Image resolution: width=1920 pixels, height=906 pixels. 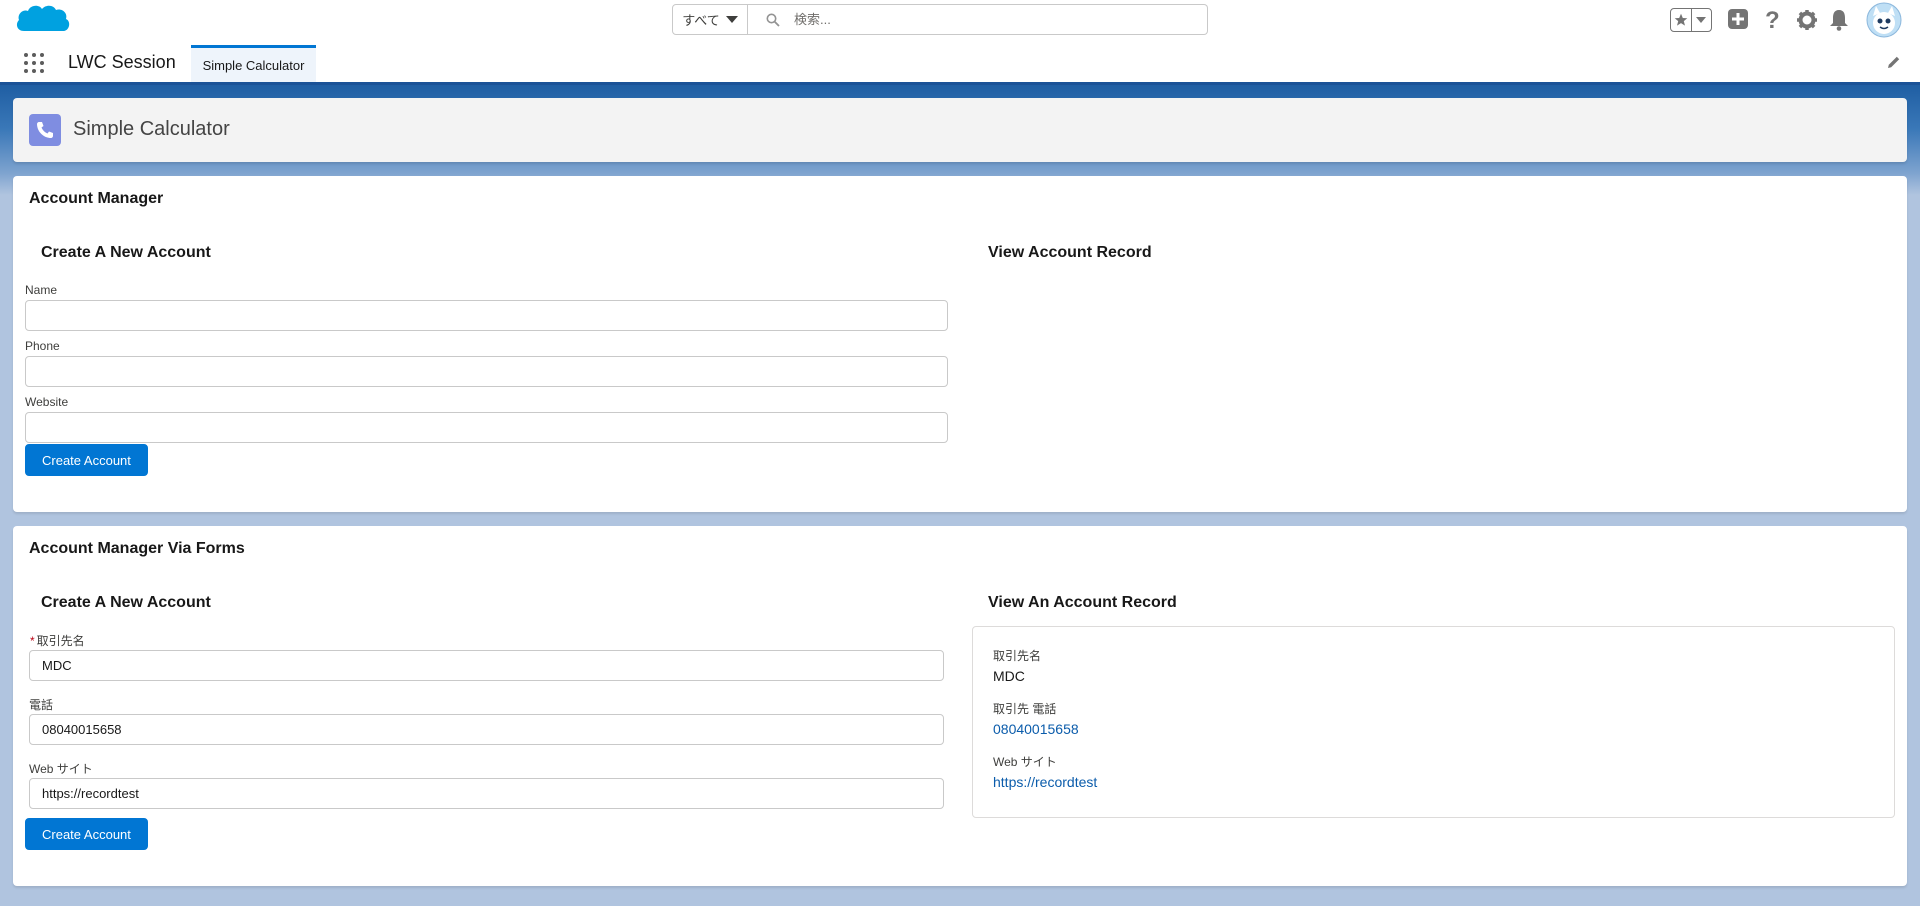 I want to click on page-title: Simple Calculator, so click(x=151, y=129).